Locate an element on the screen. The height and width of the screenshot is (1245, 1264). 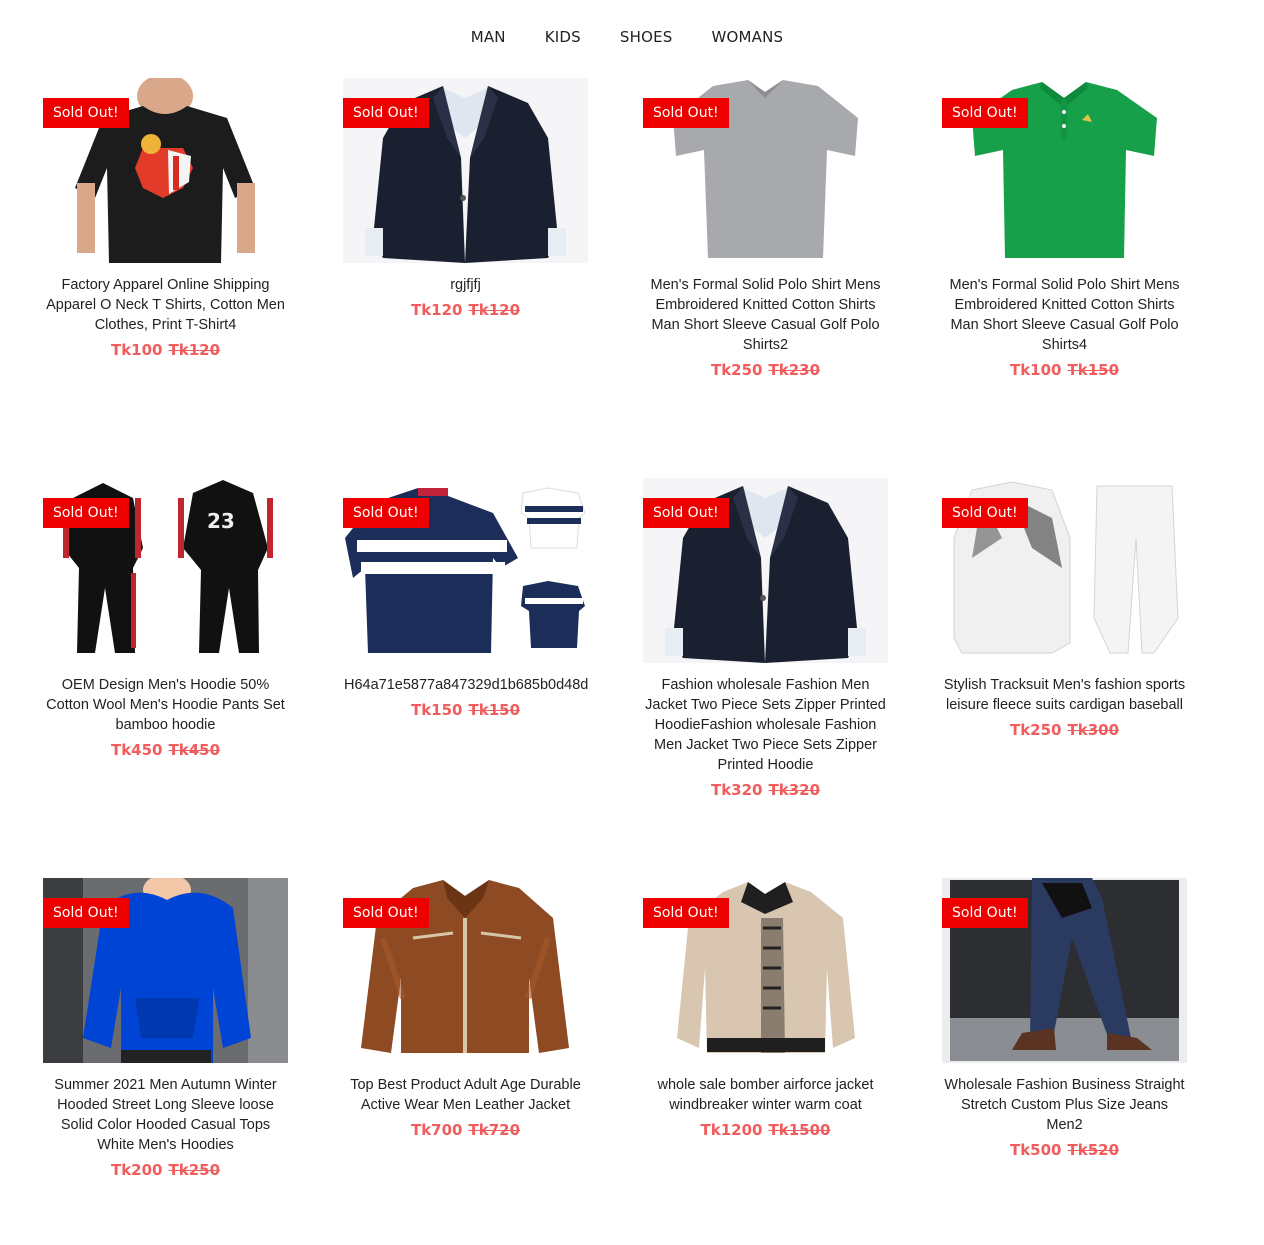
category-nav: MAN KIDS SHOES WOMANS is located at coordinates (627, 37).